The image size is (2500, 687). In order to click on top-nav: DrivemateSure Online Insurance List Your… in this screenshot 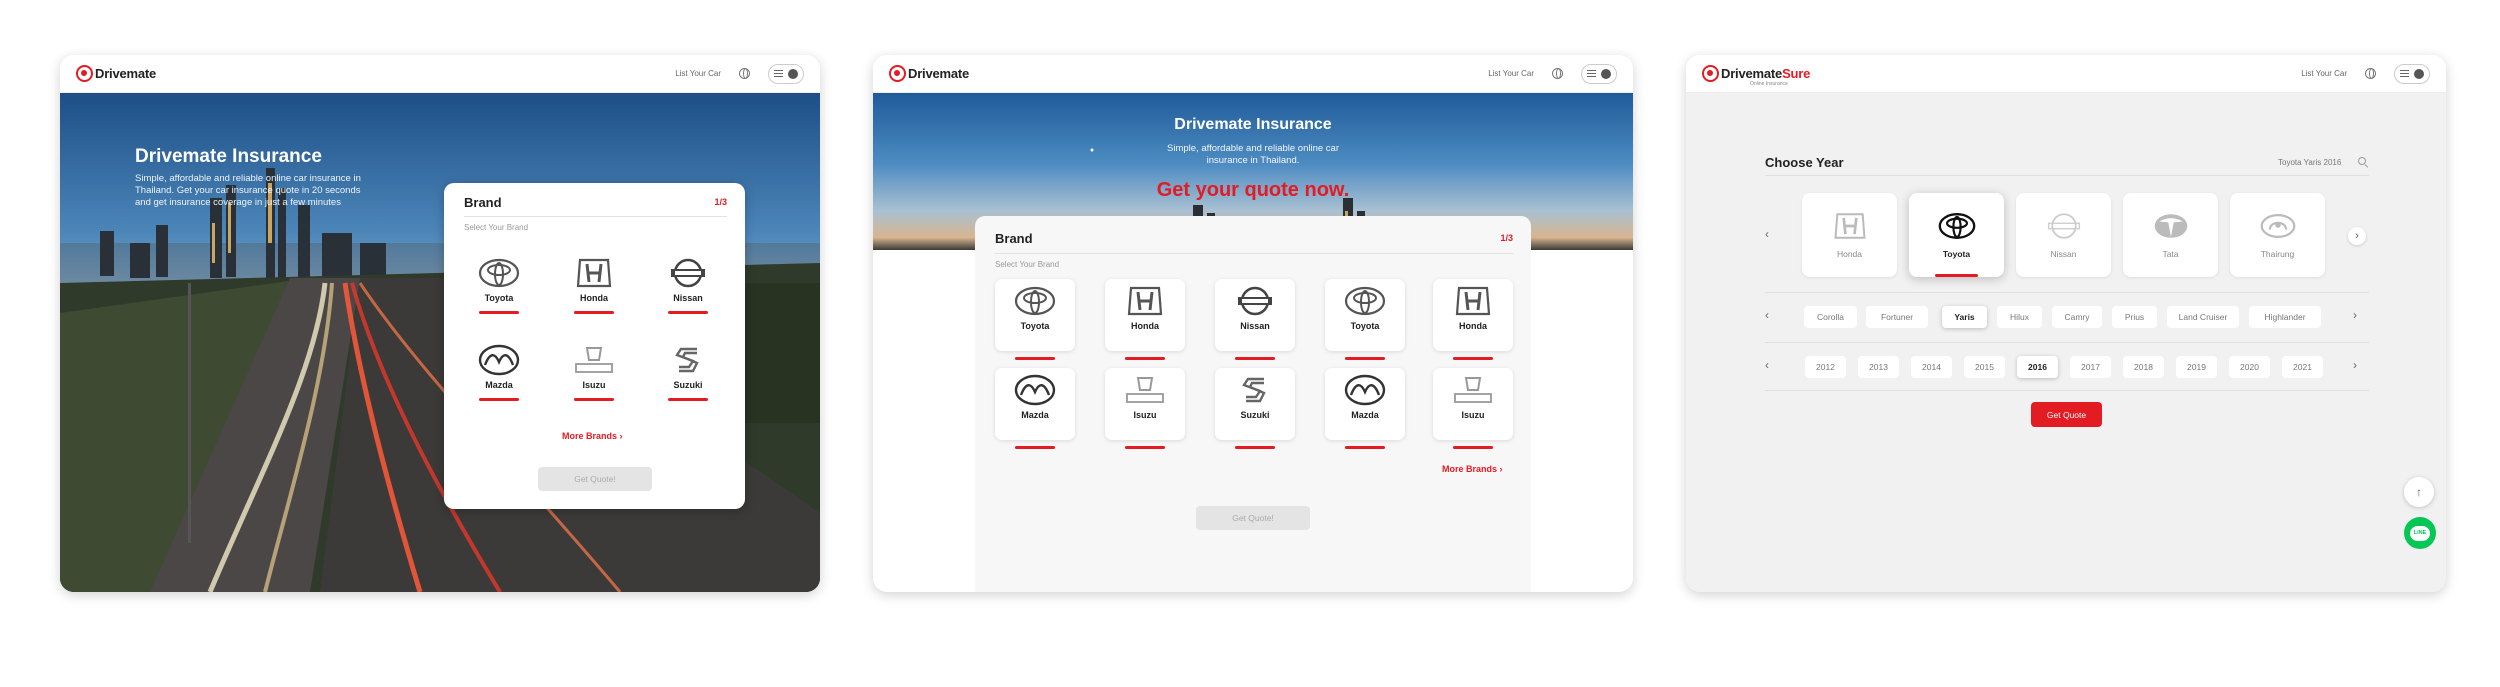, I will do `click(2066, 74)`.